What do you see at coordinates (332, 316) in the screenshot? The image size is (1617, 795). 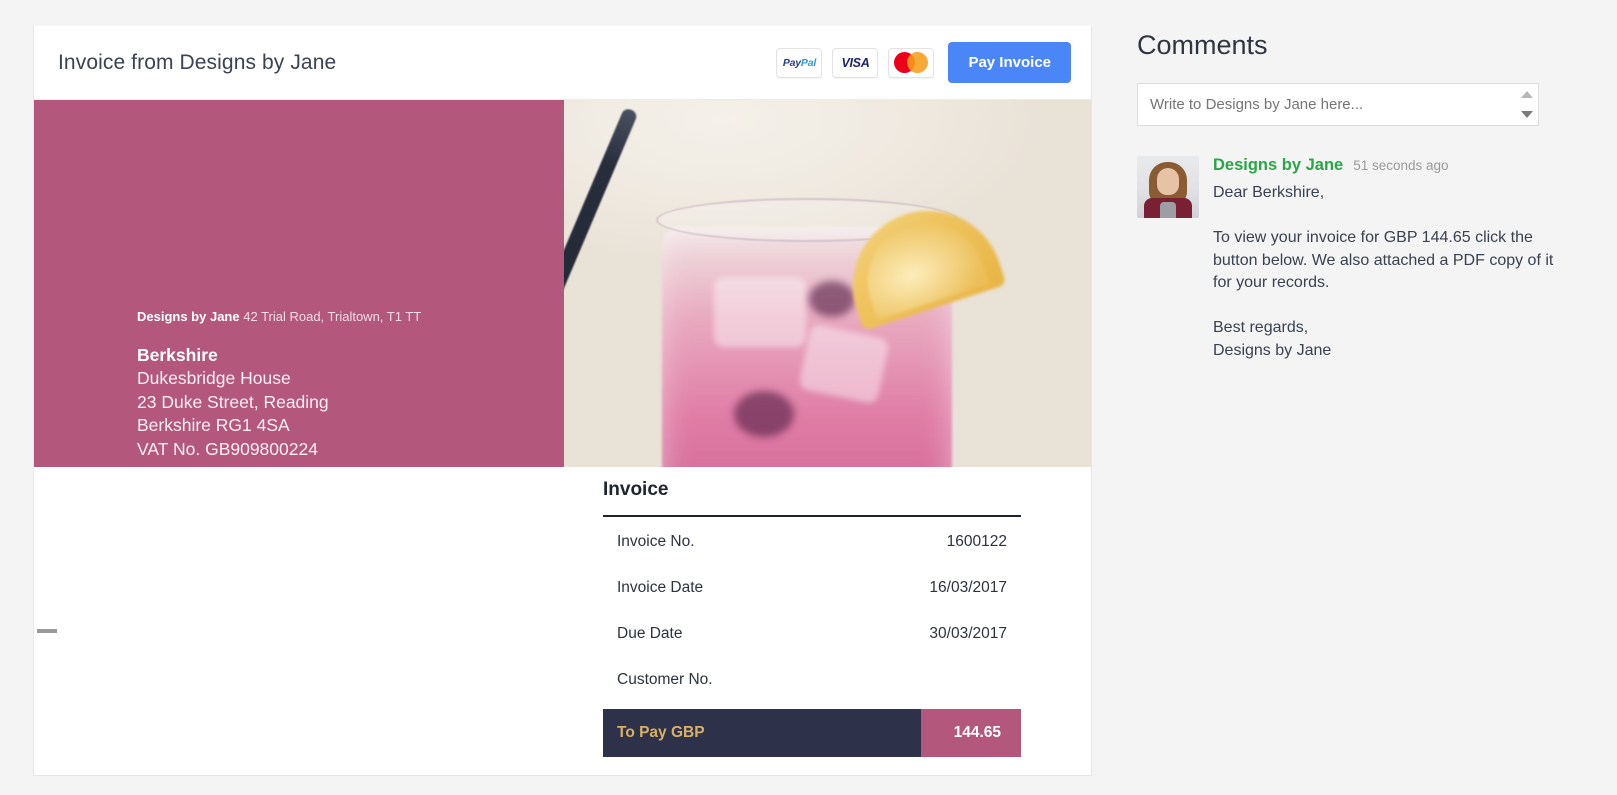 I see `sender-address-line: 42 Trial Road, Trialtown, T1 TT` at bounding box center [332, 316].